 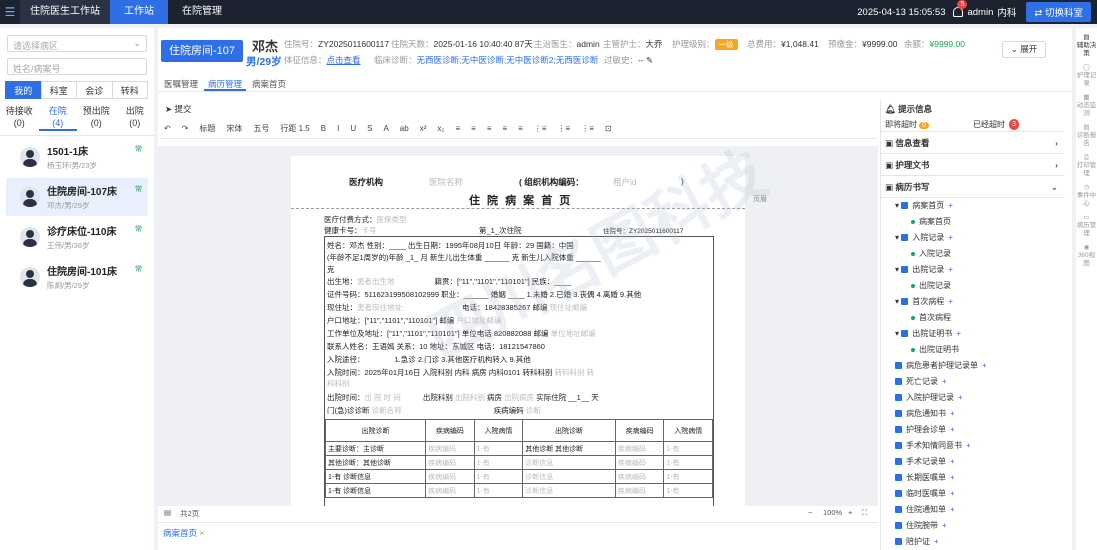 I want to click on tree-parent: ▾ 出院证明书 +, so click(x=977, y=334).